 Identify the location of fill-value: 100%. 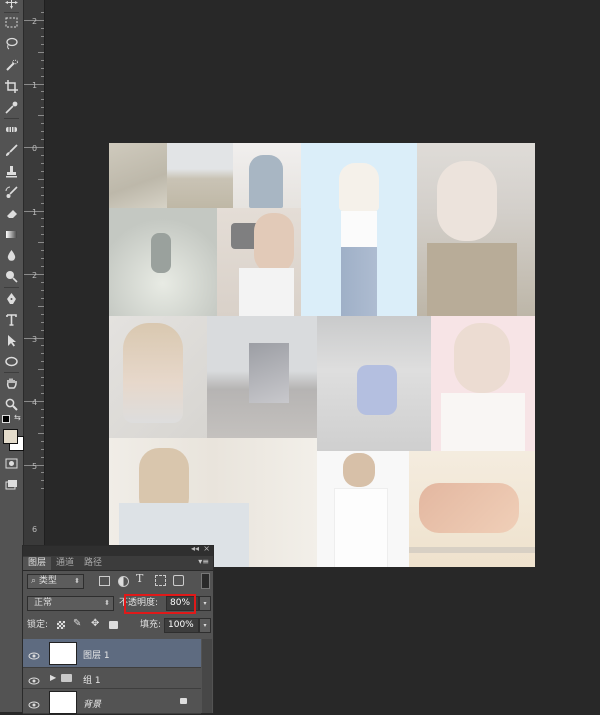
(181, 625).